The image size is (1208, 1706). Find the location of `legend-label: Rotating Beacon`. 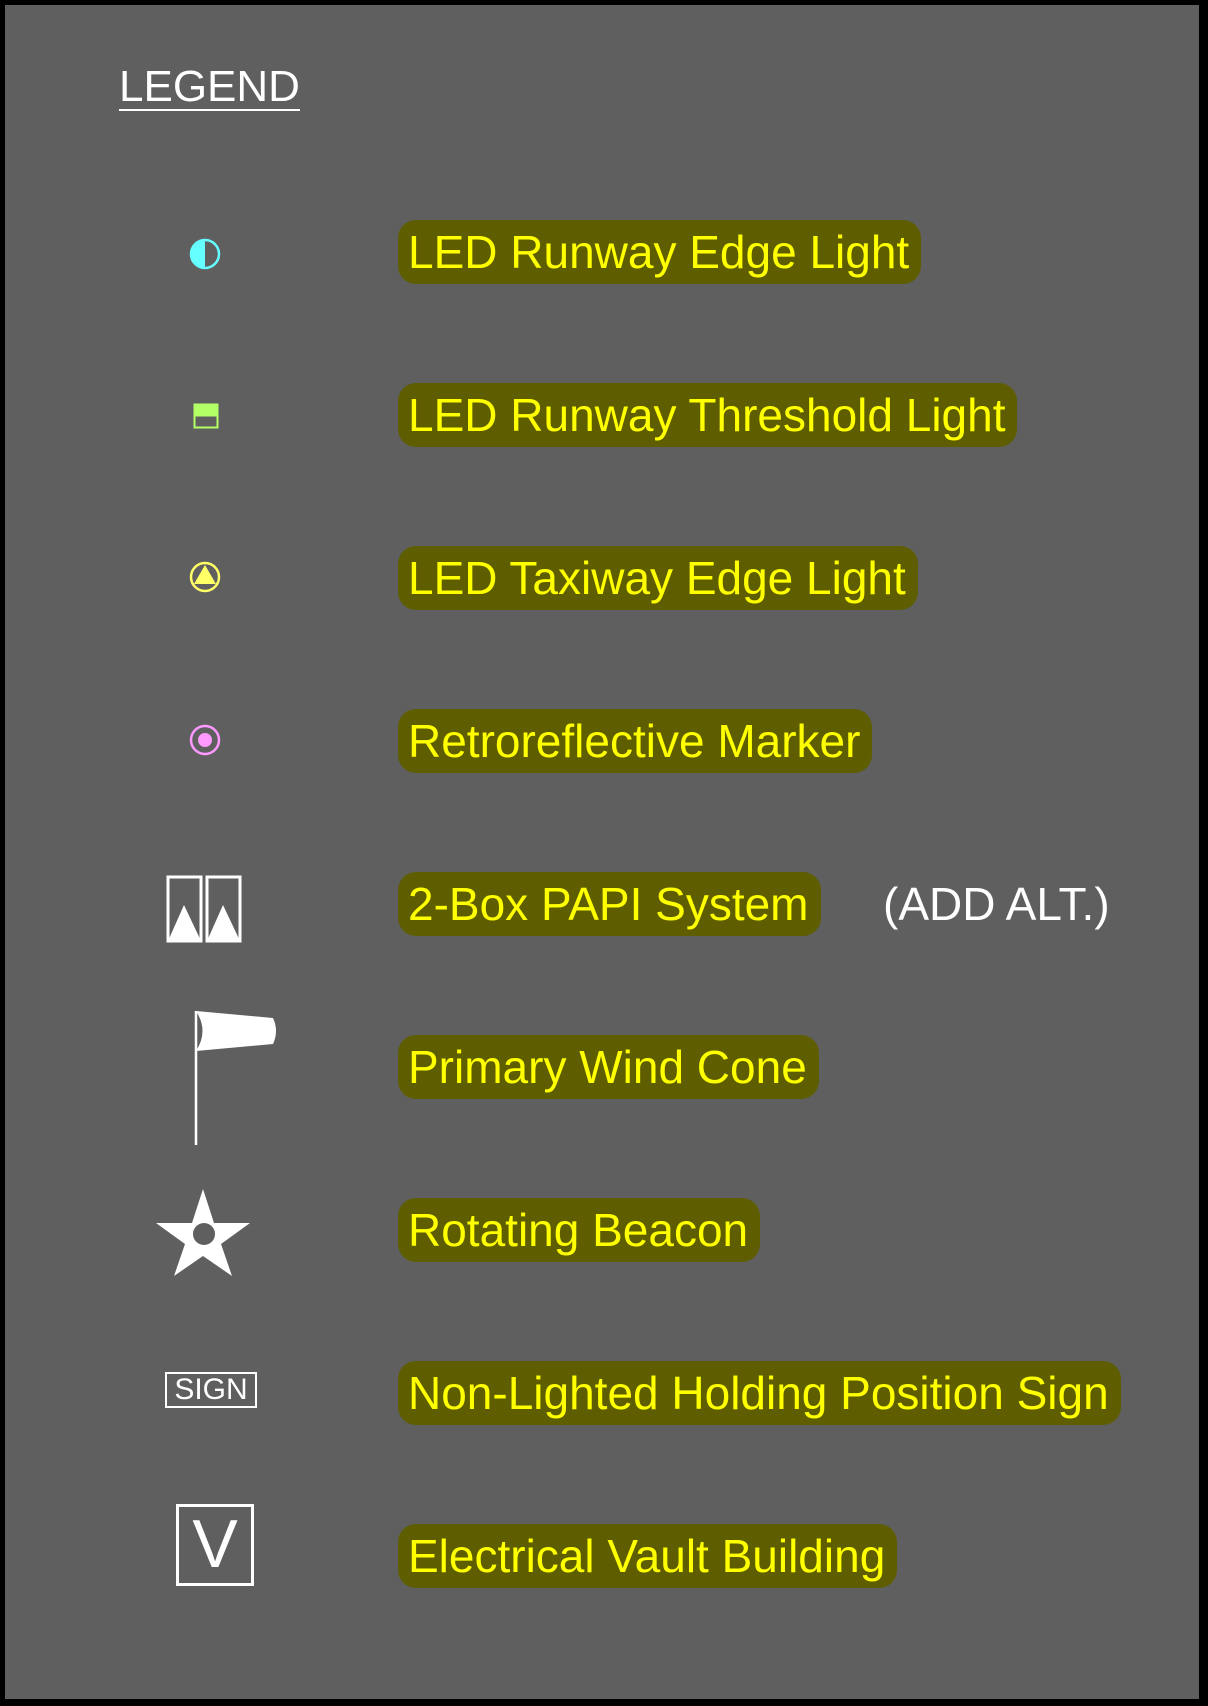

legend-label: Rotating Beacon is located at coordinates (579, 1230).